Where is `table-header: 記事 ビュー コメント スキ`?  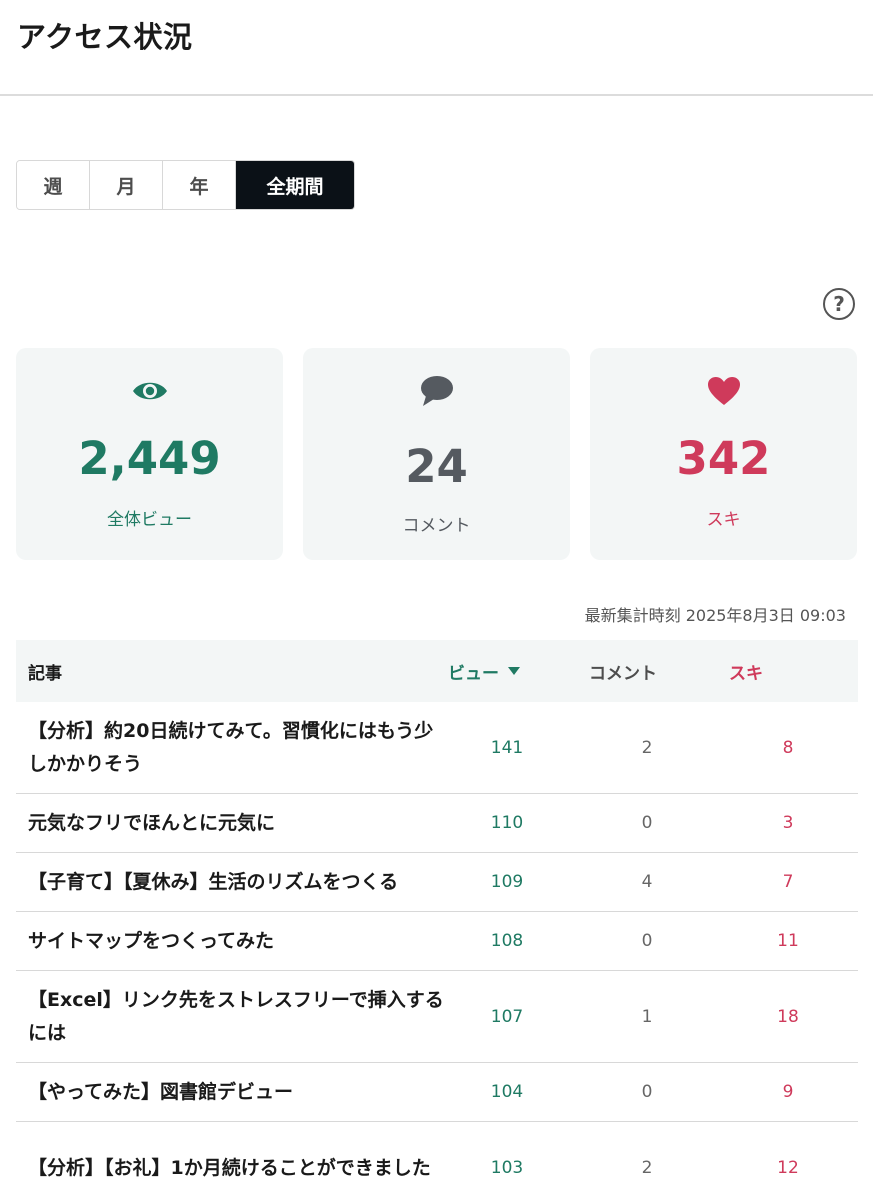
table-header: 記事 ビュー コメント スキ is located at coordinates (437, 671).